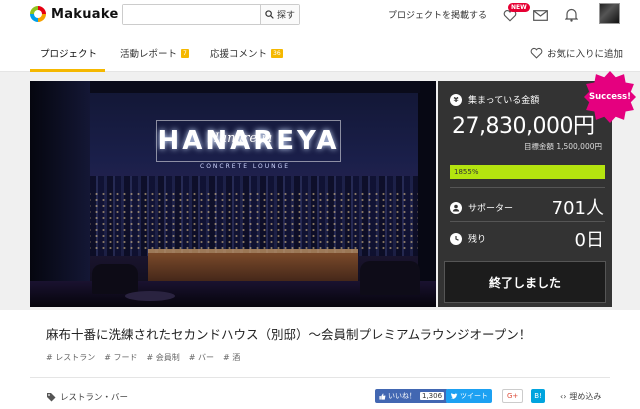 The width and height of the screenshot is (640, 409). What do you see at coordinates (466, 172) in the screenshot?
I see `funding-percent: 1855%` at bounding box center [466, 172].